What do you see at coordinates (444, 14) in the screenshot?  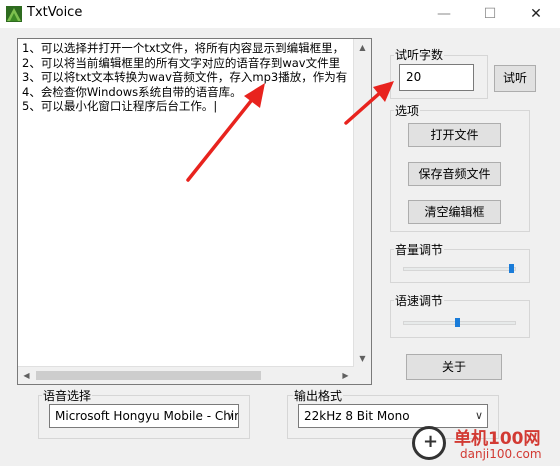 I see `minimize-button: —` at bounding box center [444, 14].